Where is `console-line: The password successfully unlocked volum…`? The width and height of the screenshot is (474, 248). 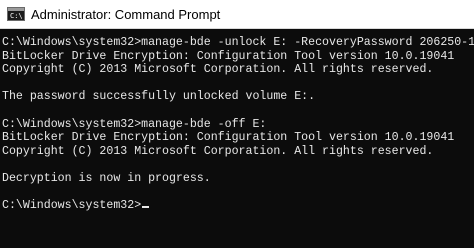
console-line: The password successfully unlocked volum… is located at coordinates (159, 97).